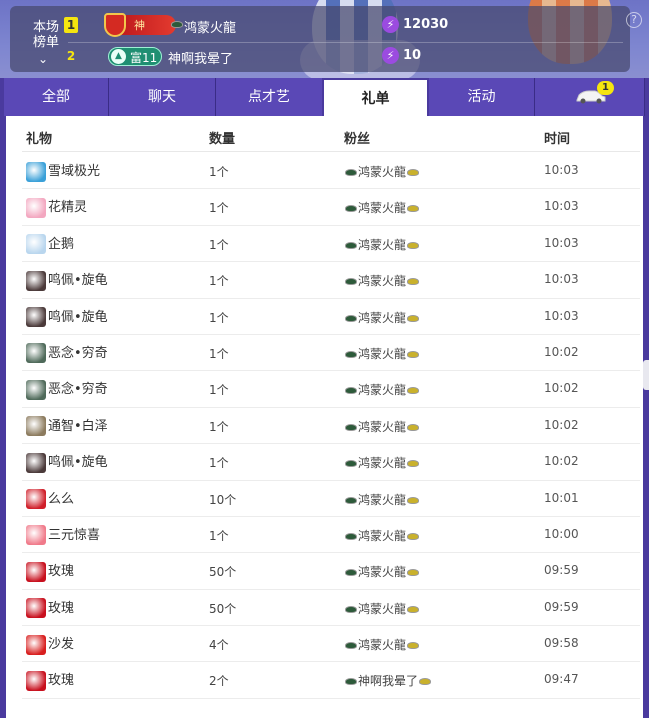 The image size is (649, 718). Describe the element at coordinates (162, 97) in the screenshot. I see `tab-chat: 聊天` at that location.